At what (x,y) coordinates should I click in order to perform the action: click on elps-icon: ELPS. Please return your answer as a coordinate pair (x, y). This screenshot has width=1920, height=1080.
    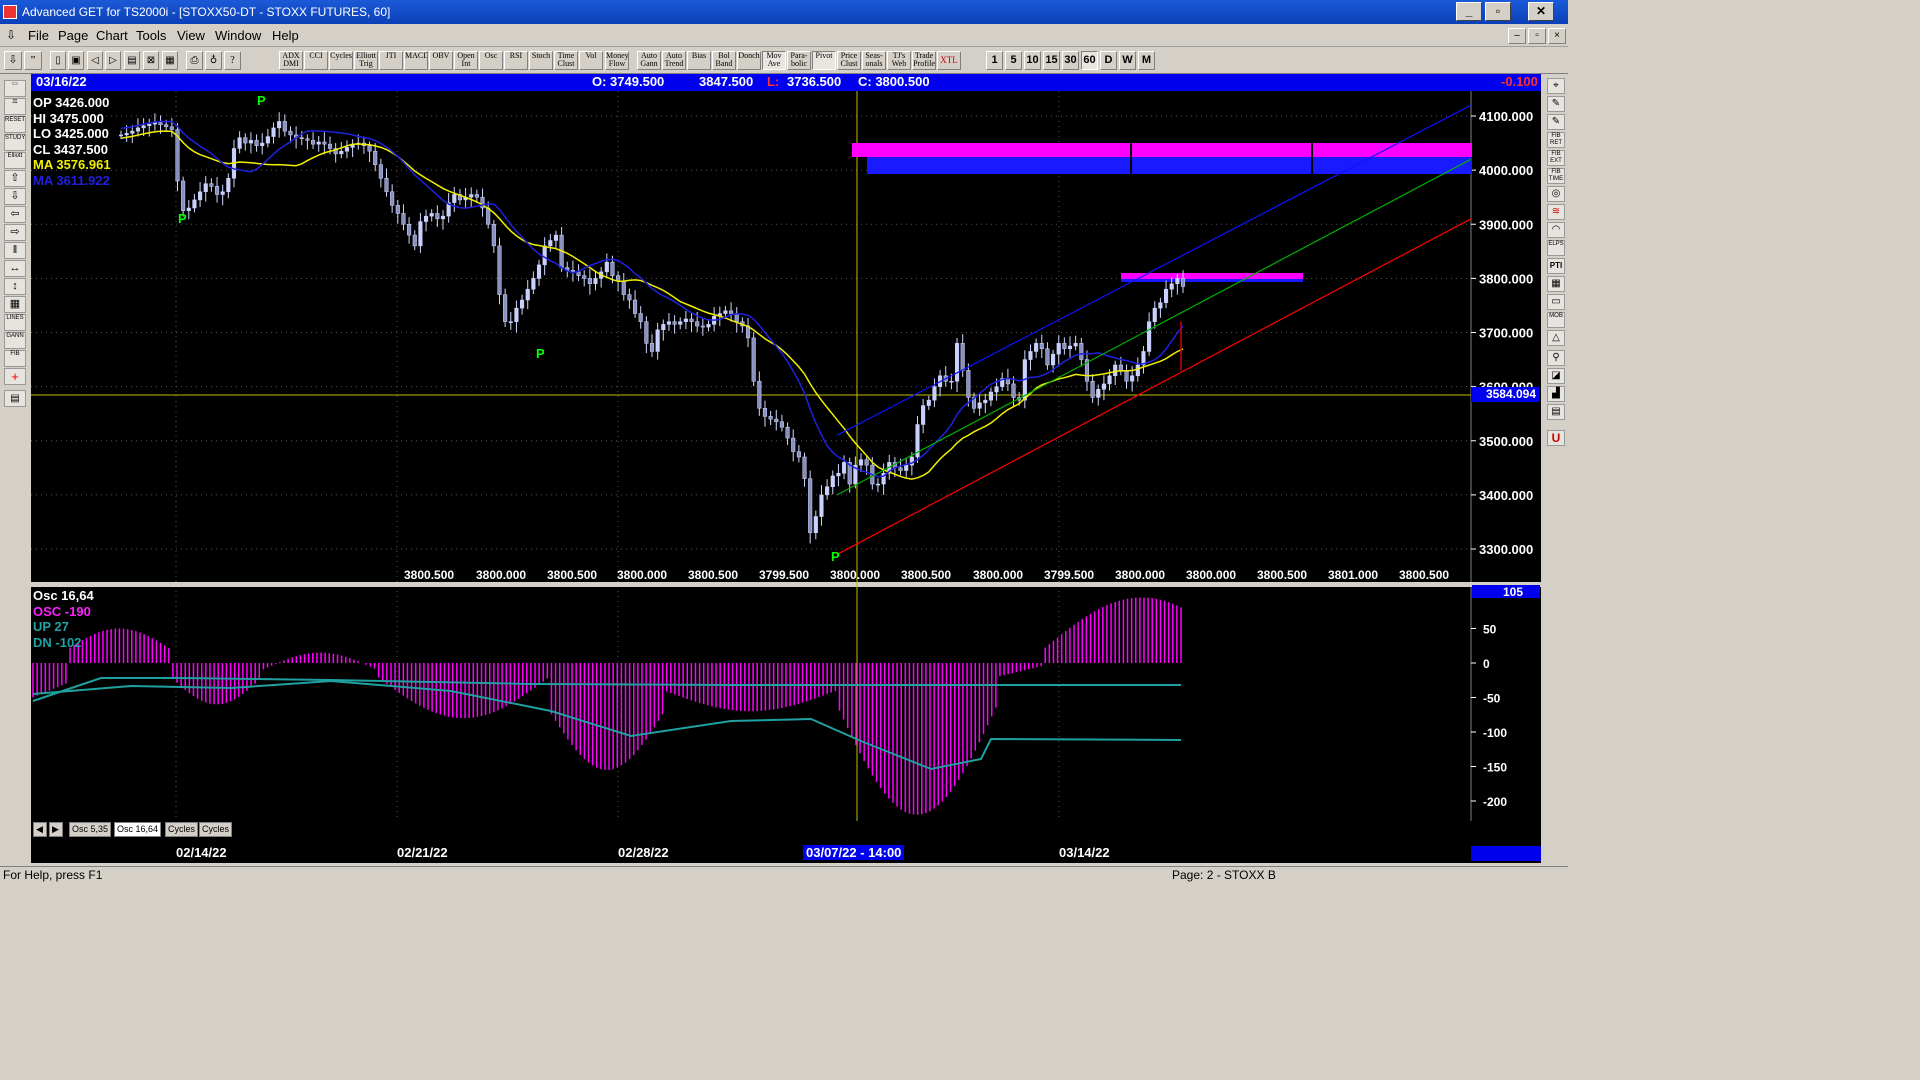
    Looking at the image, I should click on (1556, 248).